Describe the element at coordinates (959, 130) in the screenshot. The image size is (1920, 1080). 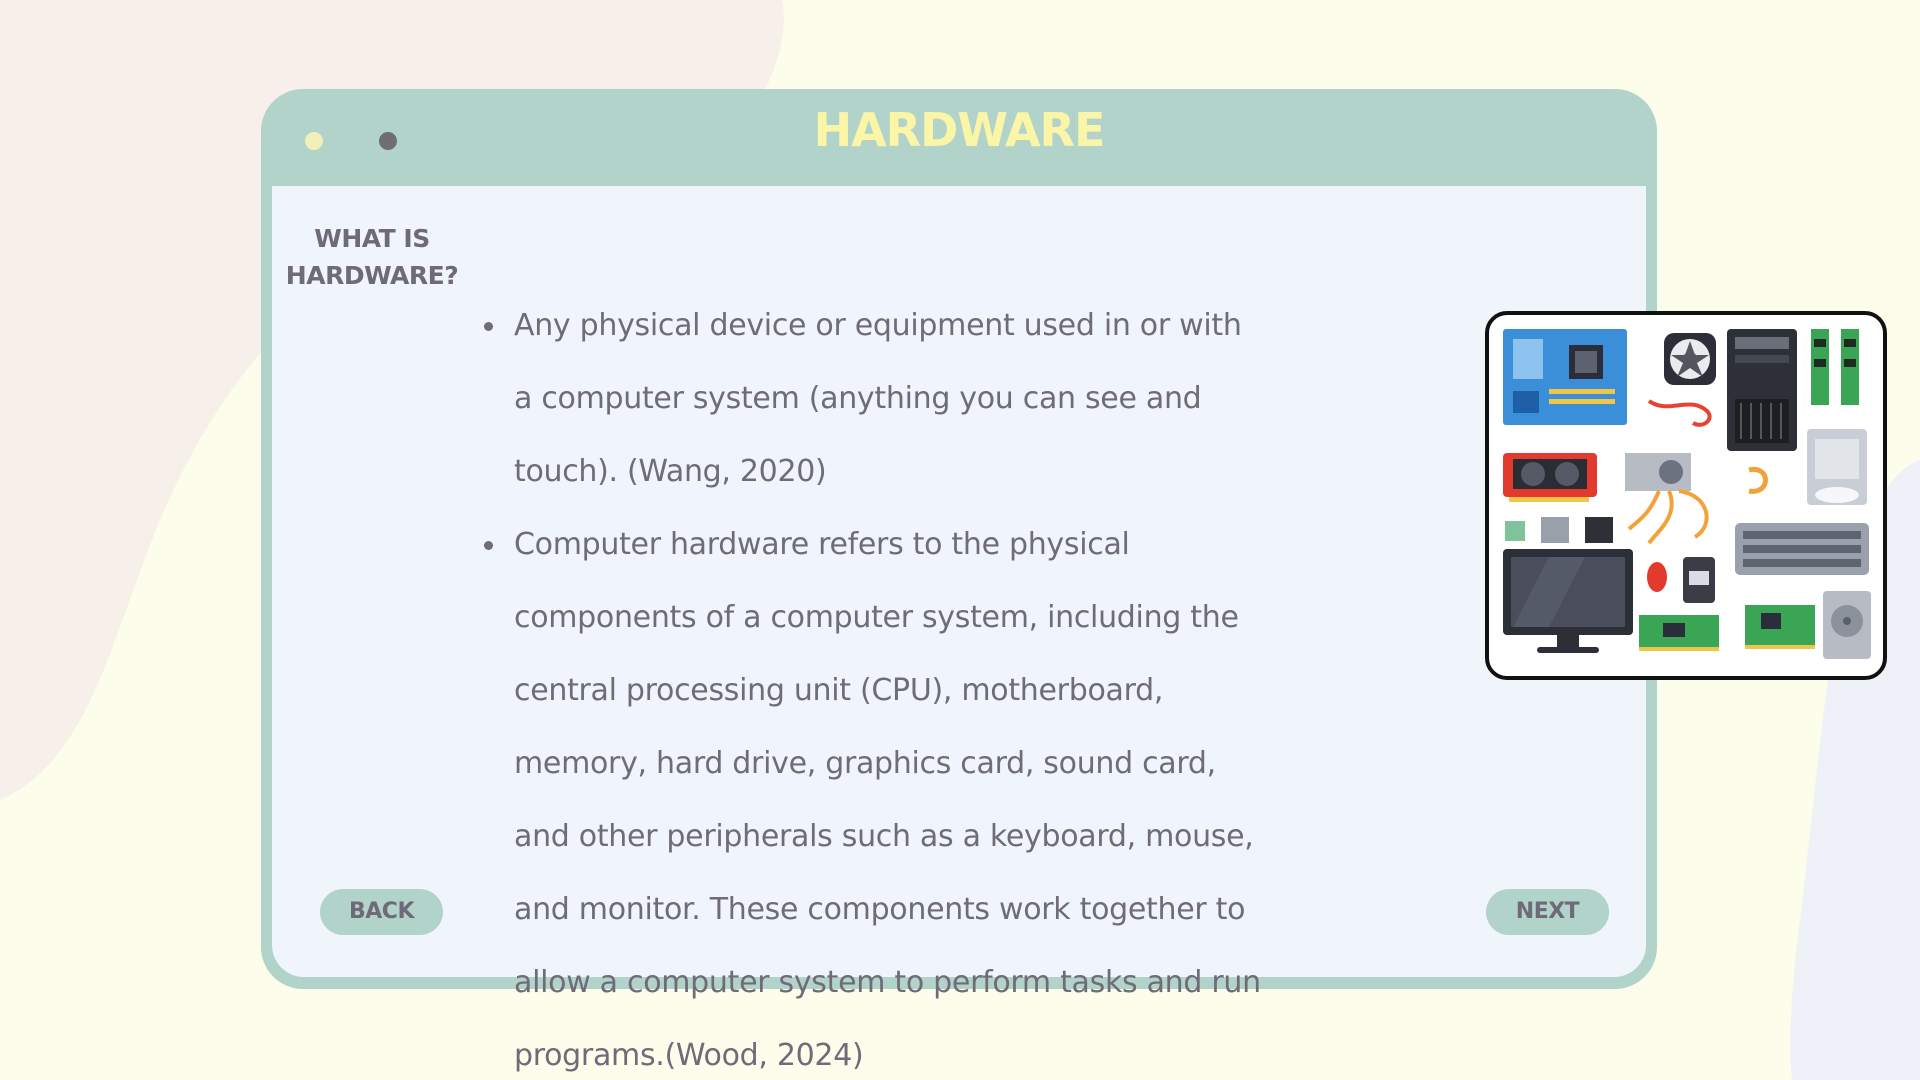
I see `window-title: HARDWARE` at that location.